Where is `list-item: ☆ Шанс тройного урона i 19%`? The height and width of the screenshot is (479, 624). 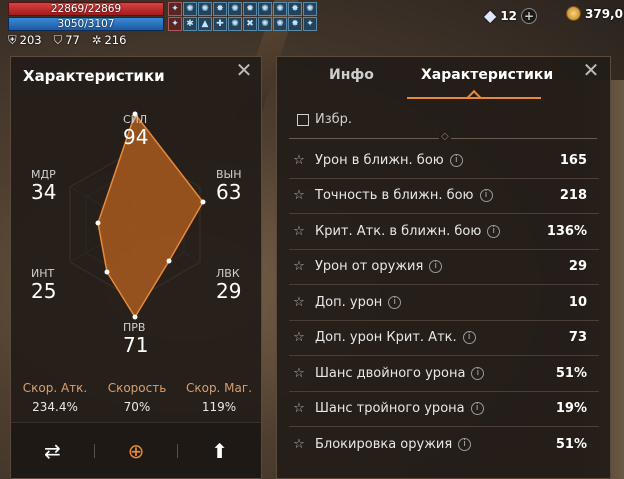 list-item: ☆ Шанс тройного урона i 19% is located at coordinates (444, 409).